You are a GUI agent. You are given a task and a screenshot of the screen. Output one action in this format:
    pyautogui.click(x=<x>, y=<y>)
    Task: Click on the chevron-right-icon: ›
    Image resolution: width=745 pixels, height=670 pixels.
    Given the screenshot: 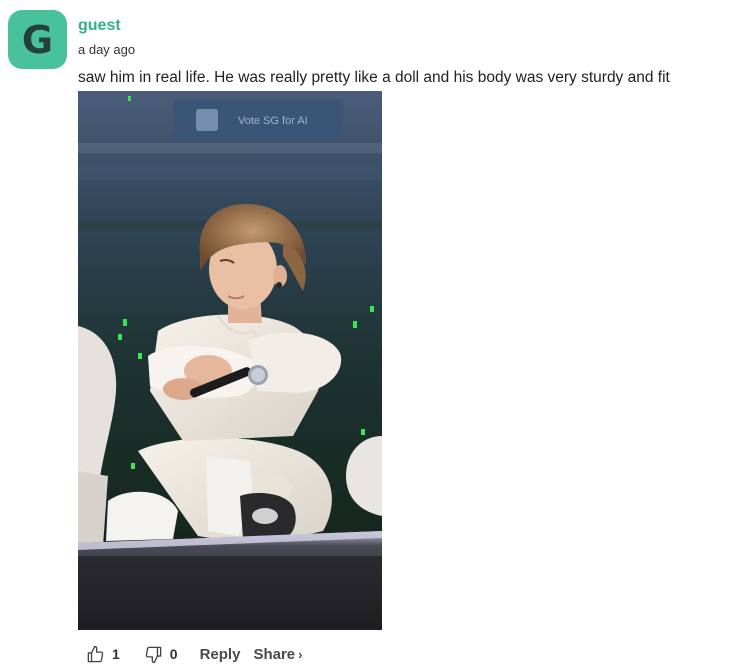 What is the action you would take?
    pyautogui.click(x=300, y=654)
    